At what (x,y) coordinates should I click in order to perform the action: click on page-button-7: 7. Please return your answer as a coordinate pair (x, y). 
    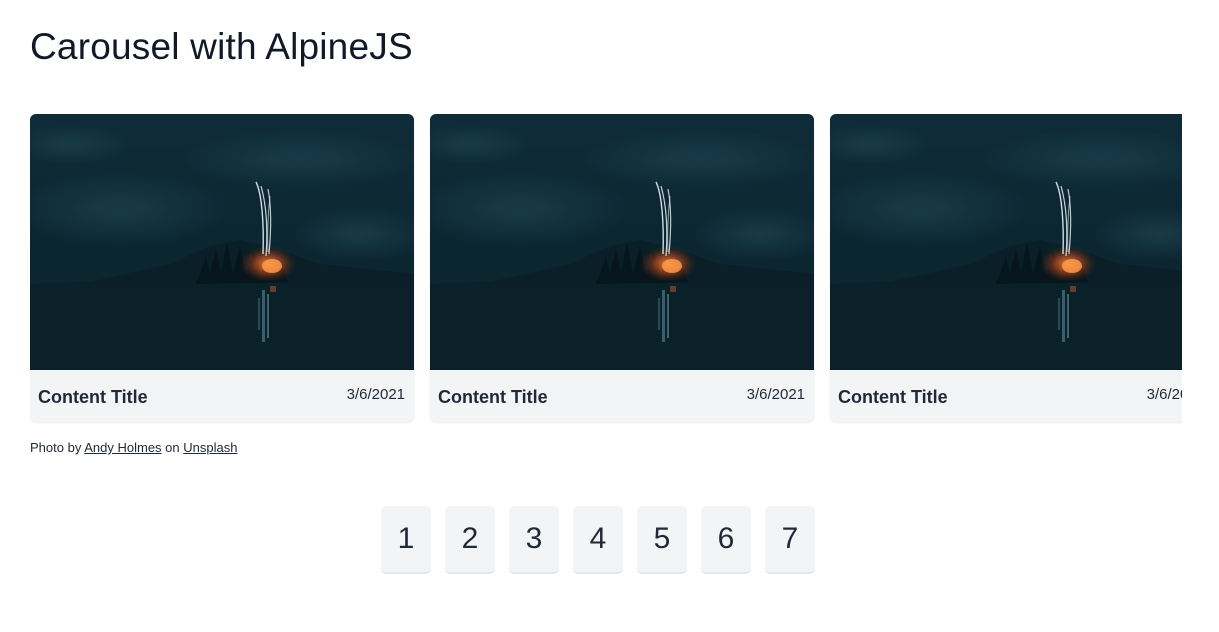
    Looking at the image, I should click on (790, 540).